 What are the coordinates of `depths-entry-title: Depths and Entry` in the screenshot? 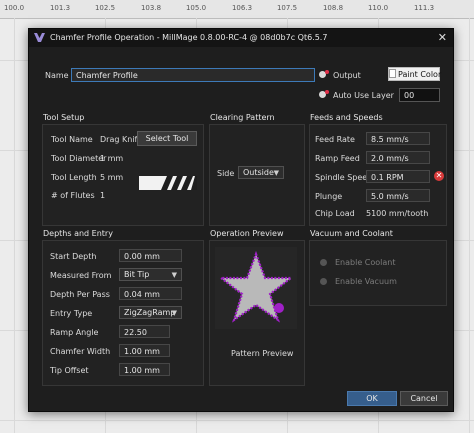 It's located at (78, 233).